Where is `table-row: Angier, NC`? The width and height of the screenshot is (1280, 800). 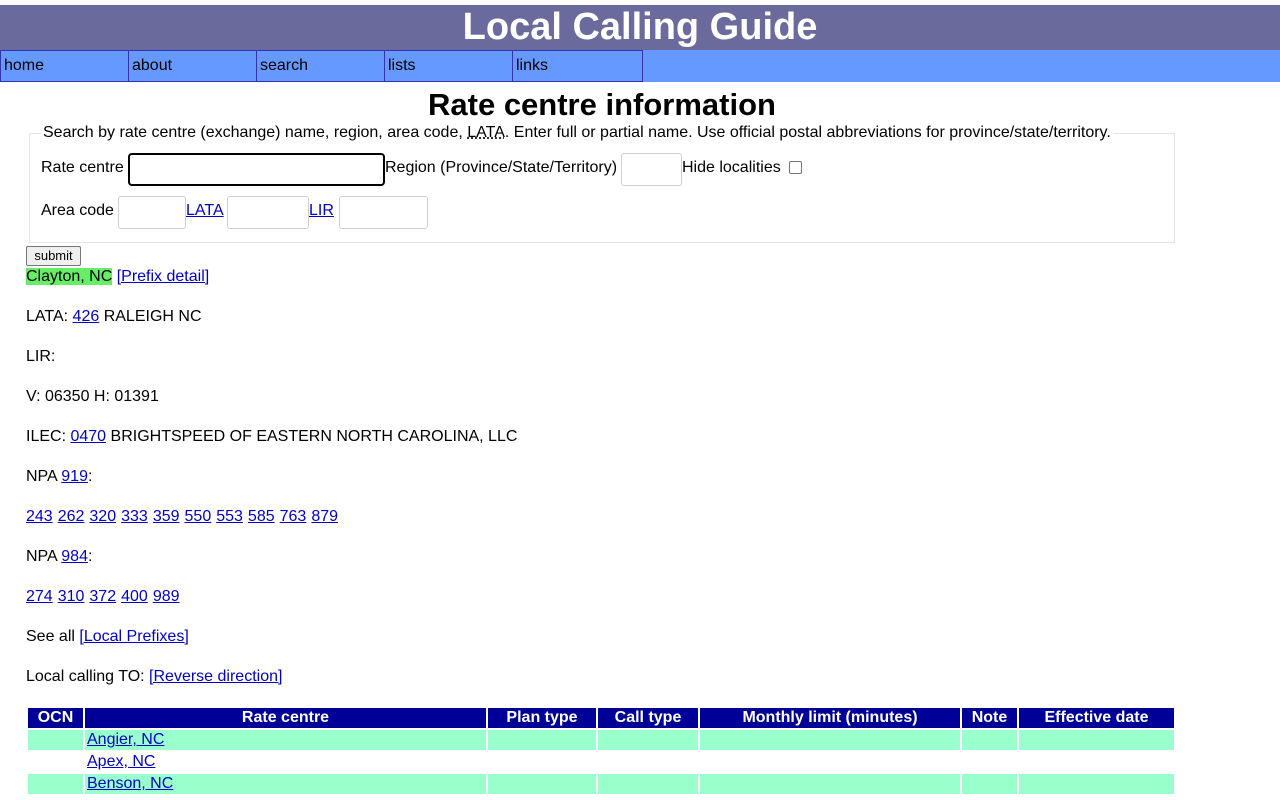
table-row: Angier, NC is located at coordinates (601, 740).